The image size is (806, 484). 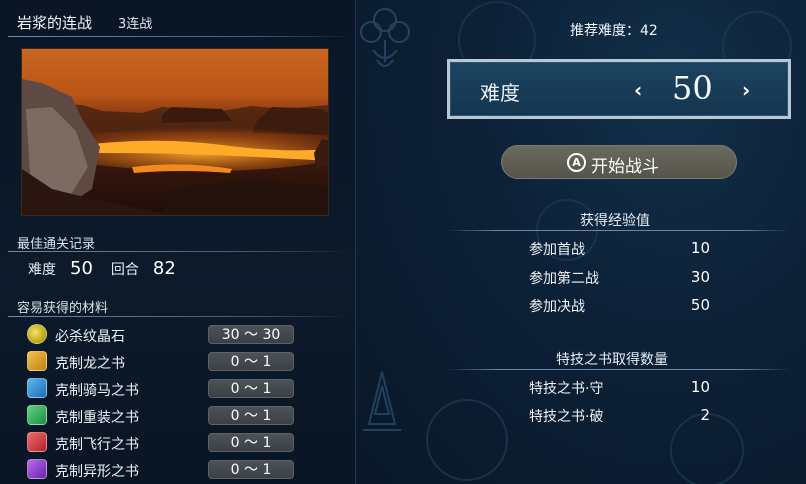 What do you see at coordinates (97, 472) in the screenshot?
I see `material-name: 克制异形之书` at bounding box center [97, 472].